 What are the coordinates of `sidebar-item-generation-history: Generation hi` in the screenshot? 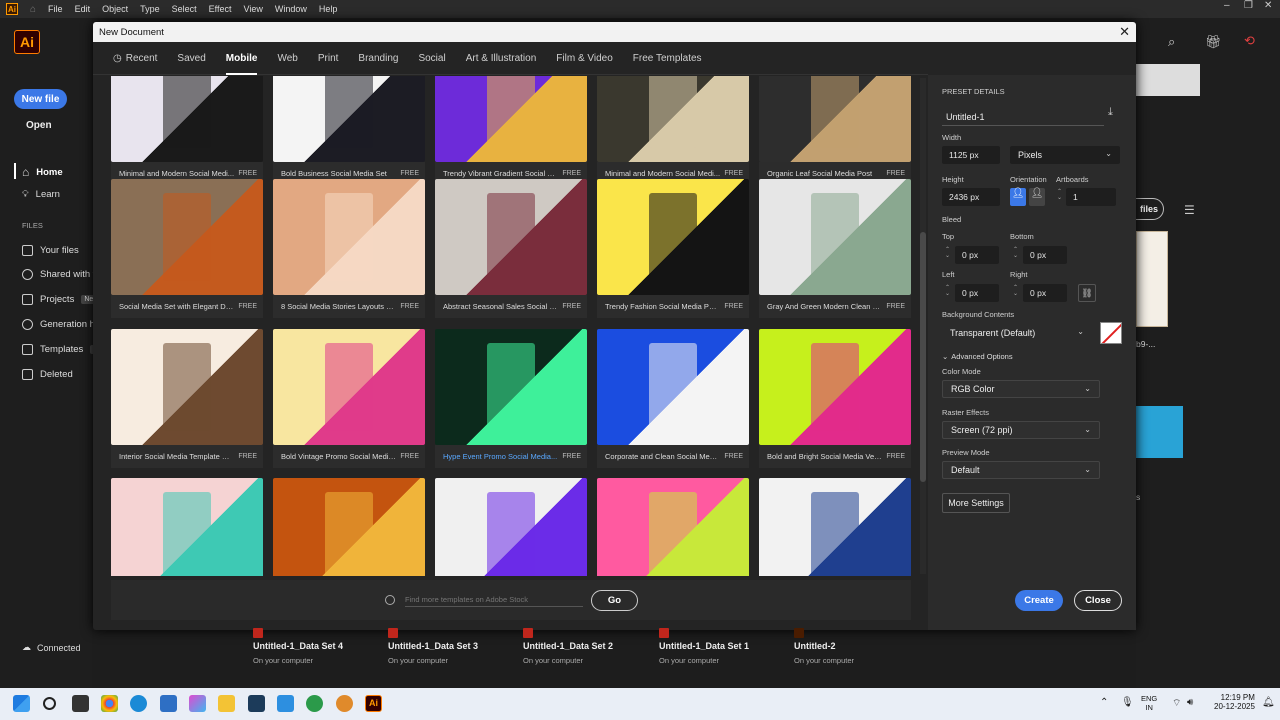 It's located at (59, 324).